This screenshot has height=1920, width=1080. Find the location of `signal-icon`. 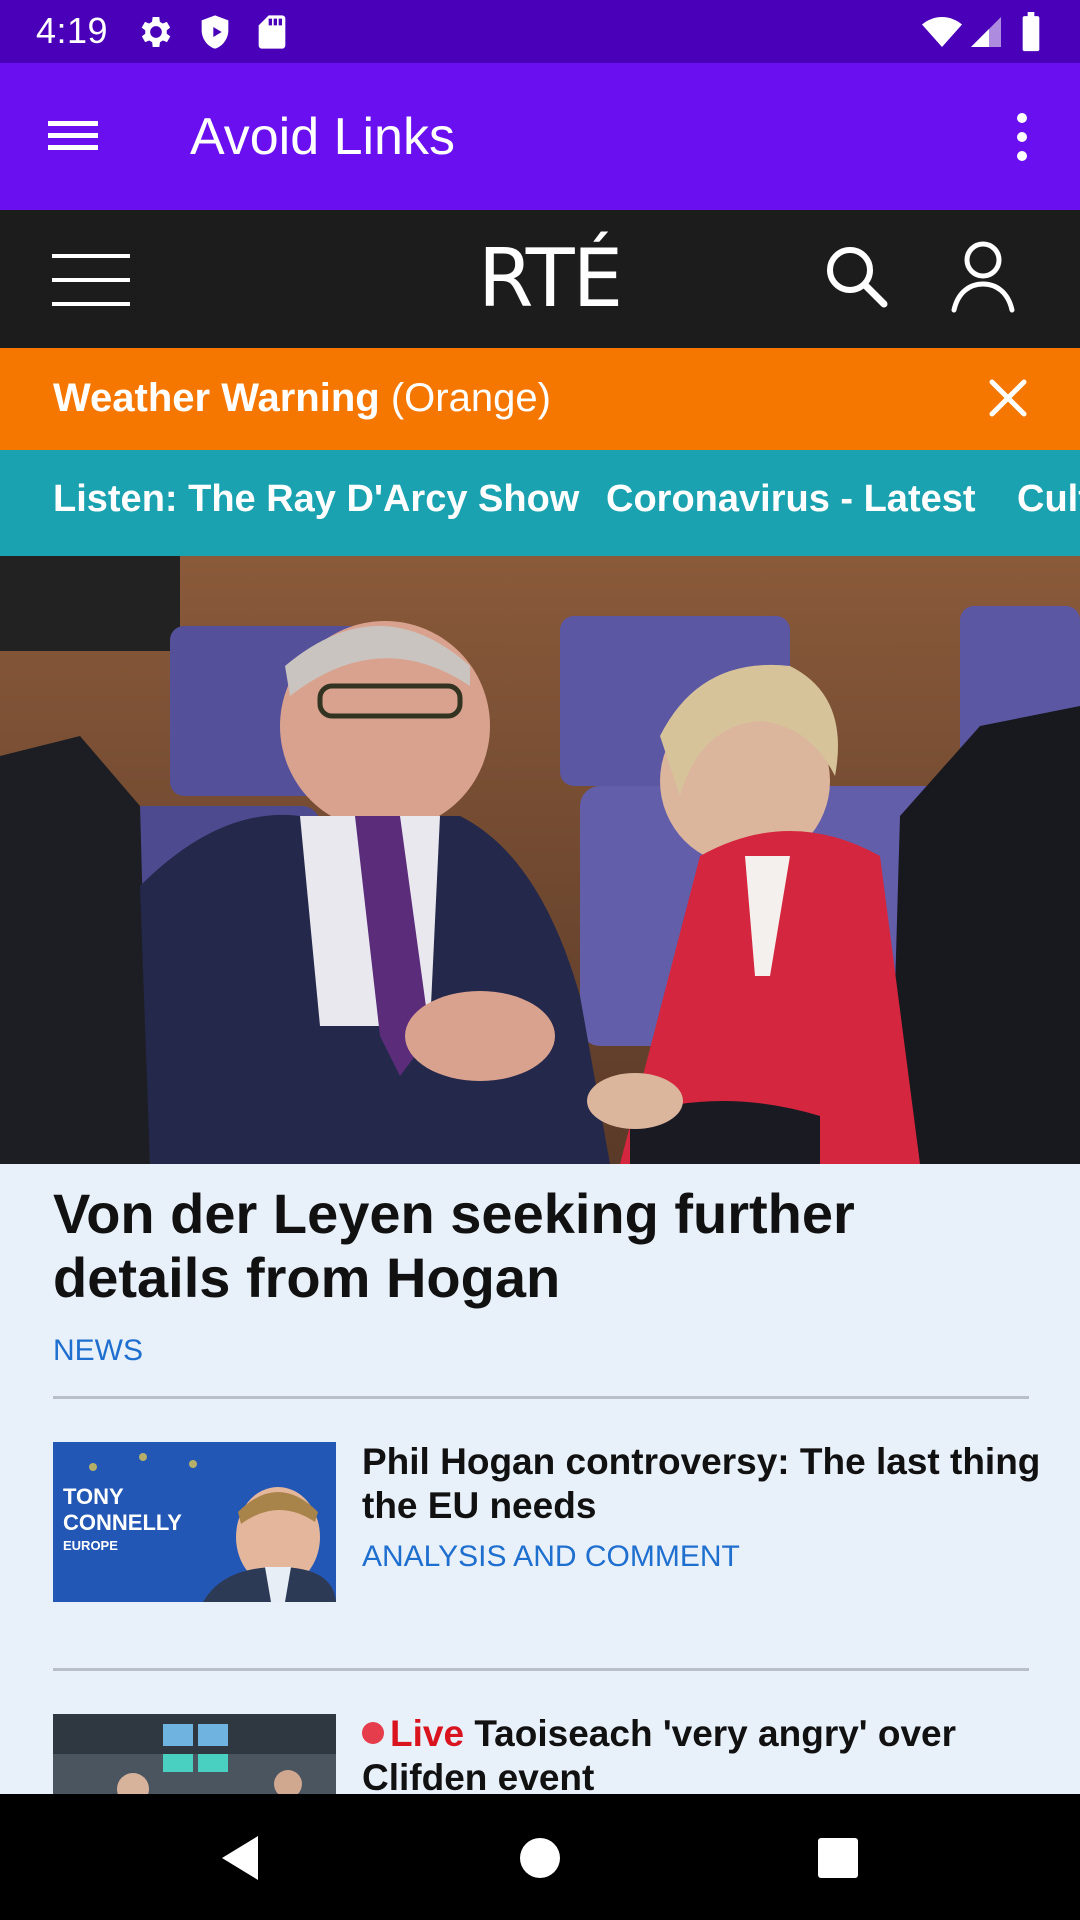

signal-icon is located at coordinates (986, 32).